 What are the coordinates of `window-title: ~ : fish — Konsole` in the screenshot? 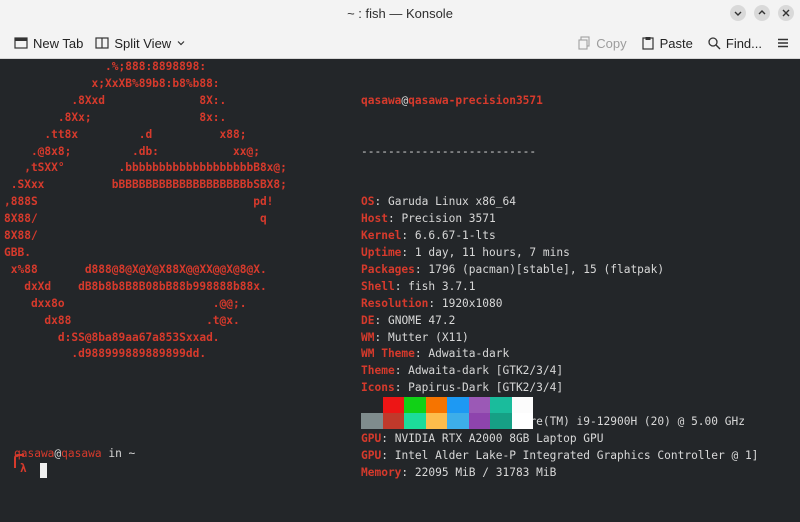 It's located at (400, 13).